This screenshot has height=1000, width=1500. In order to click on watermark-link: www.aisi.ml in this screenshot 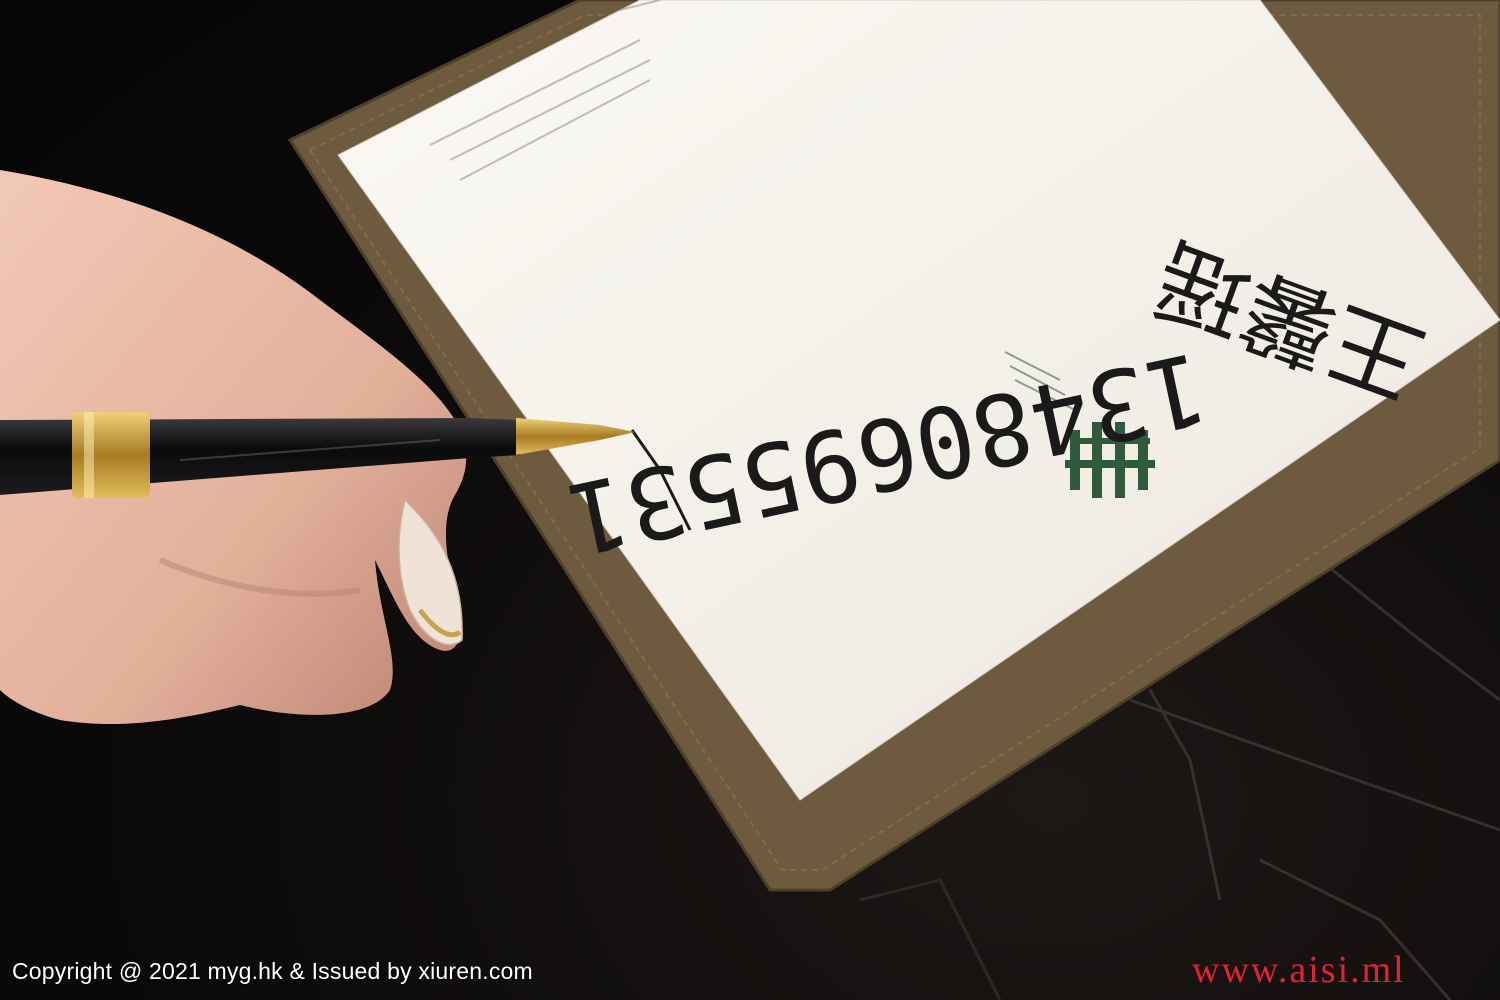, I will do `click(1299, 970)`.